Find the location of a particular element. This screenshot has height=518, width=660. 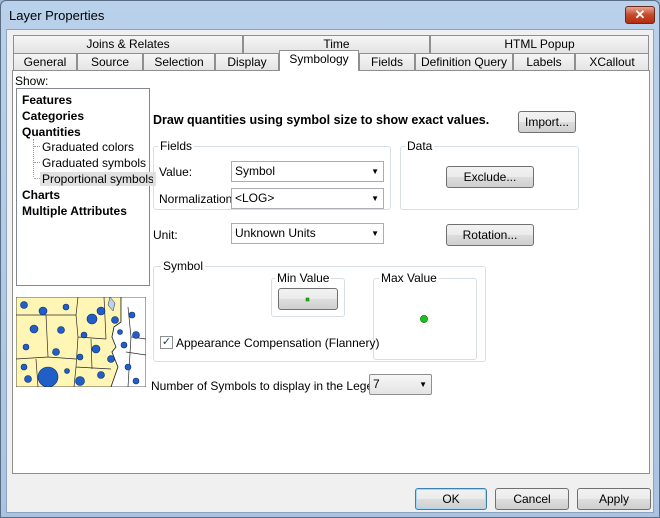

tree-item-features: Features is located at coordinates (47, 100).